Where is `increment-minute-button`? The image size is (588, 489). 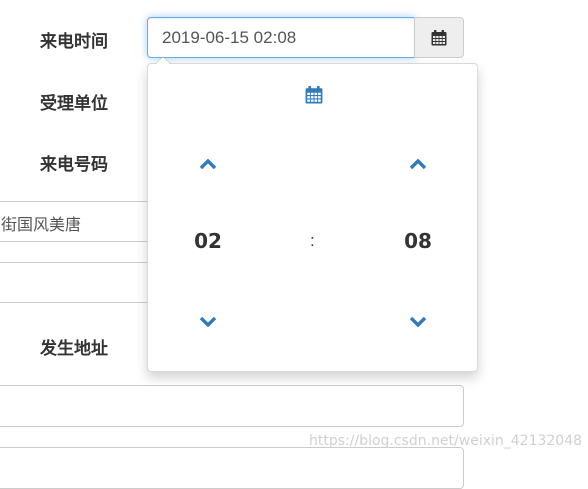 increment-minute-button is located at coordinates (418, 164).